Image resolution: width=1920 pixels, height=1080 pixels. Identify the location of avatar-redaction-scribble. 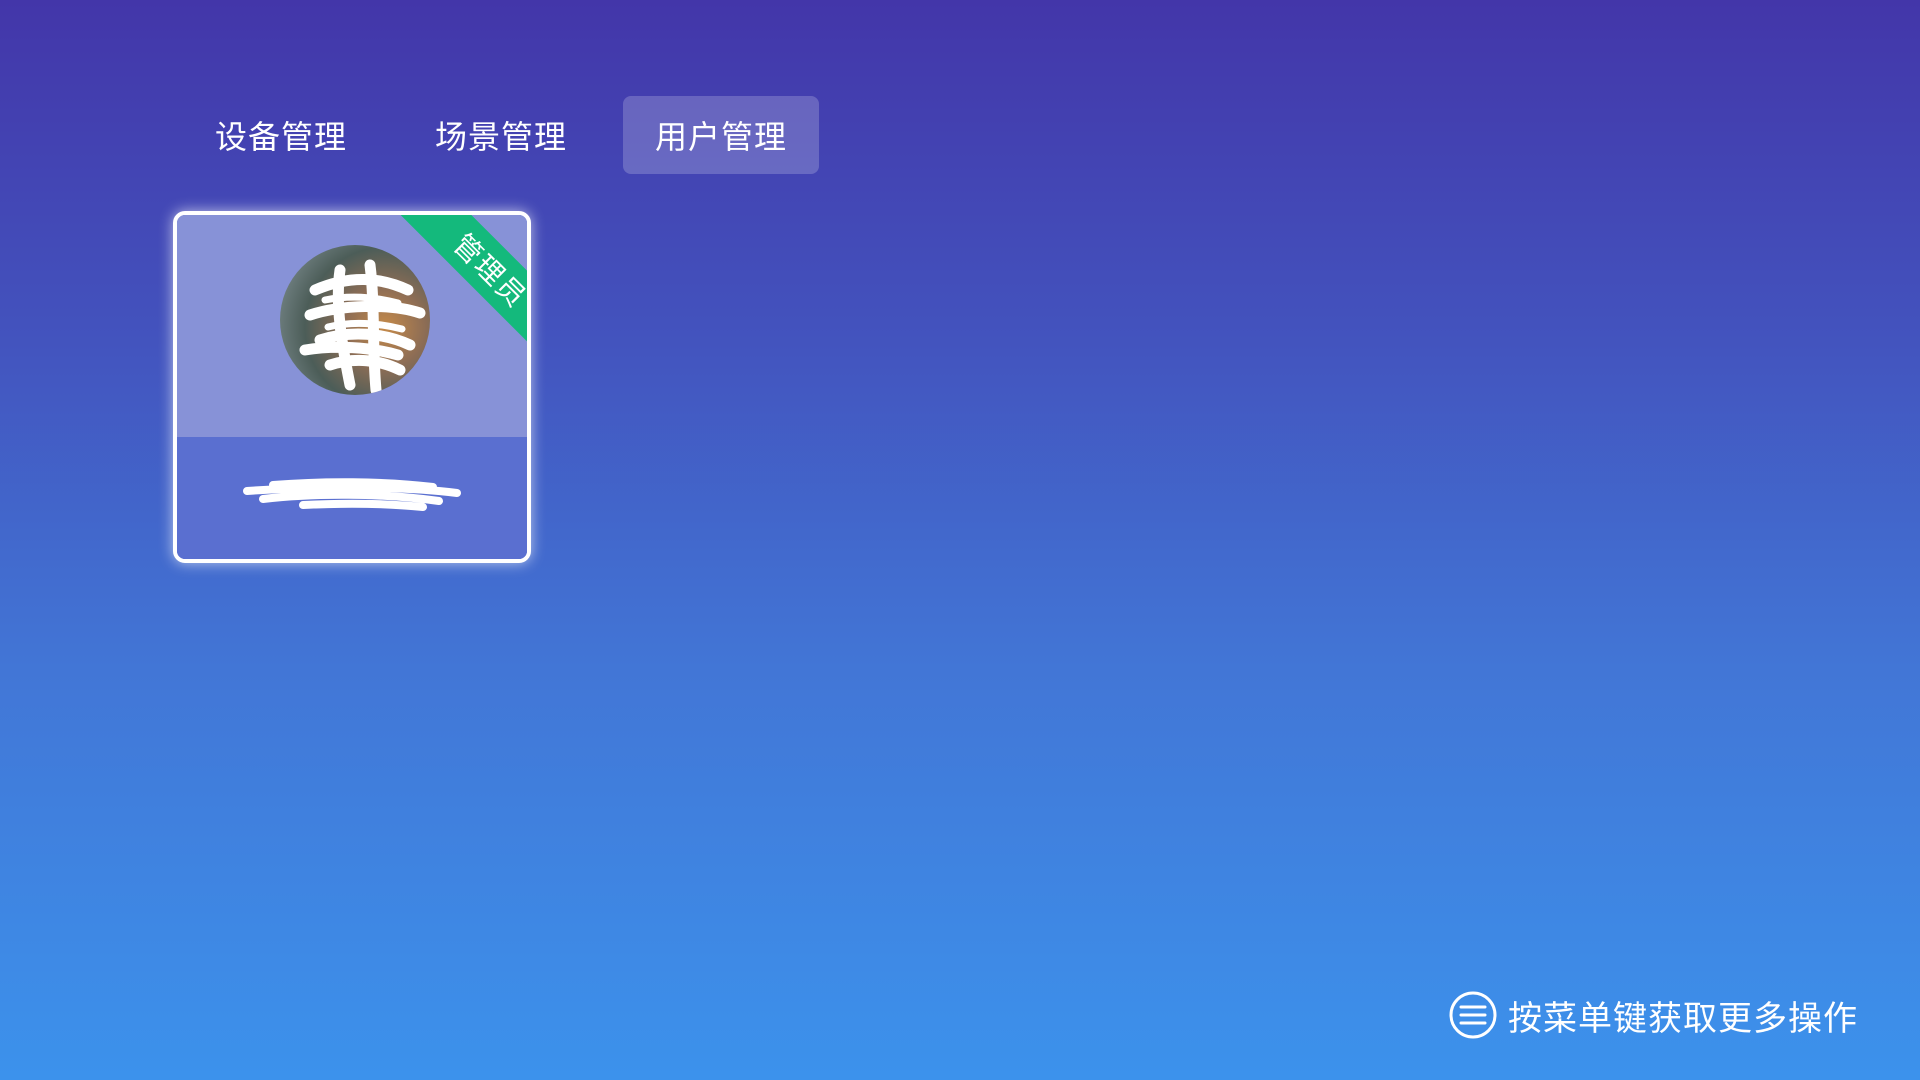
(362, 327).